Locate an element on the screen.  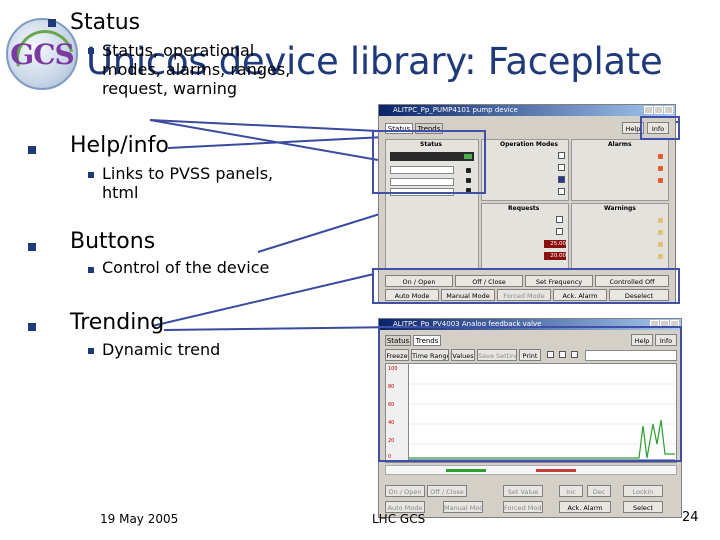
maximize-icon is located at coordinates (658, 110).